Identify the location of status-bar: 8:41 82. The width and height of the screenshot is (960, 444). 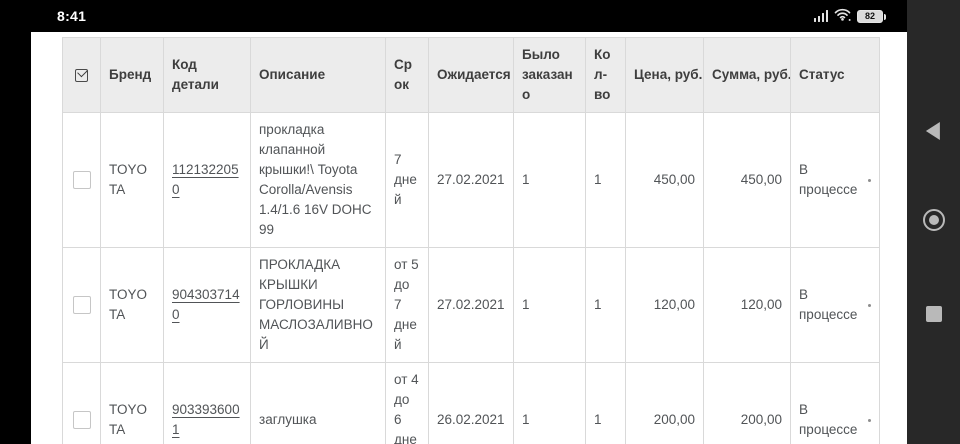
(453, 16).